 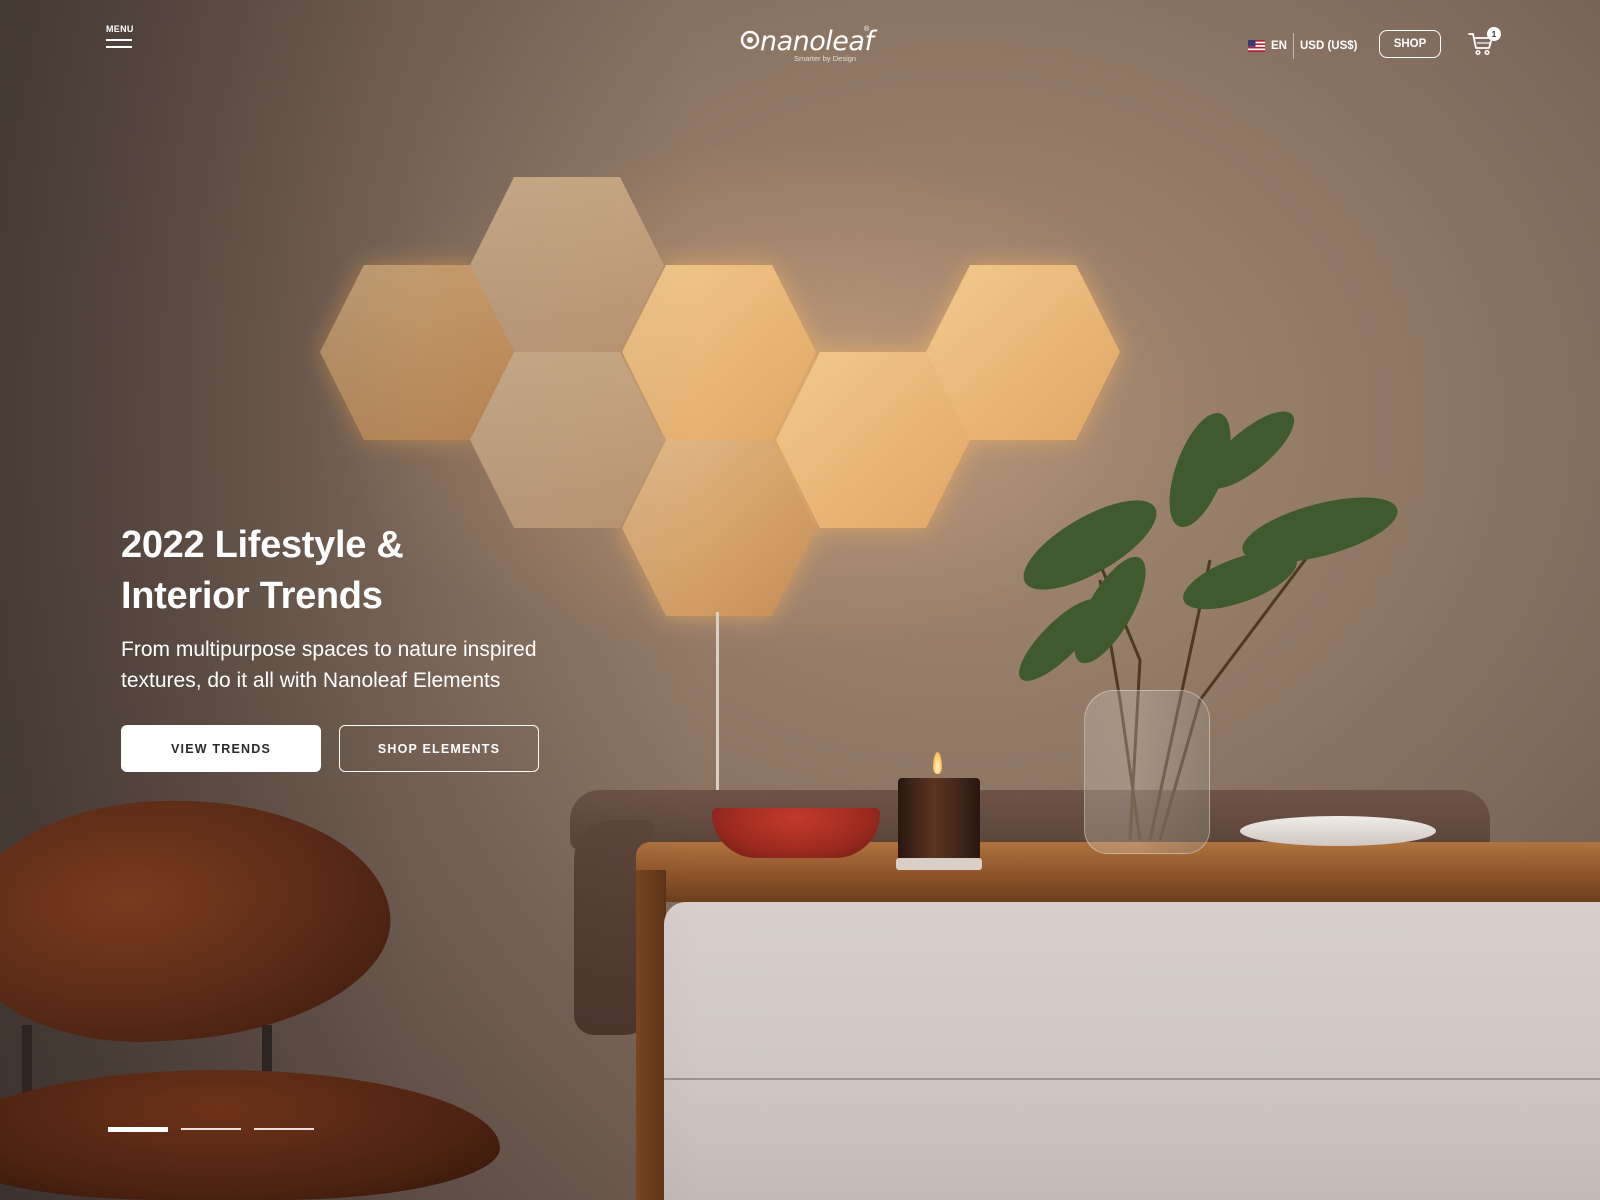 I want to click on menu-label: MENU, so click(x=120, y=29).